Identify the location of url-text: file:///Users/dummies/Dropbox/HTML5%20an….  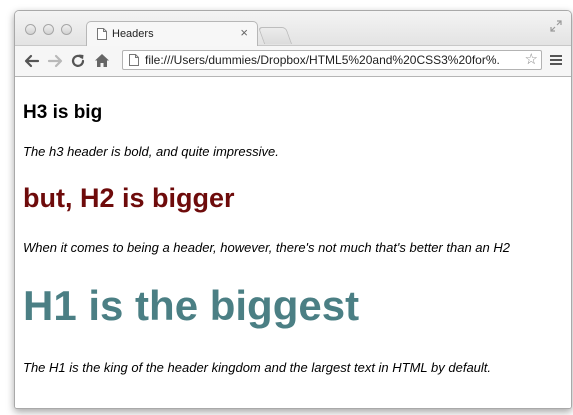
(322, 60).